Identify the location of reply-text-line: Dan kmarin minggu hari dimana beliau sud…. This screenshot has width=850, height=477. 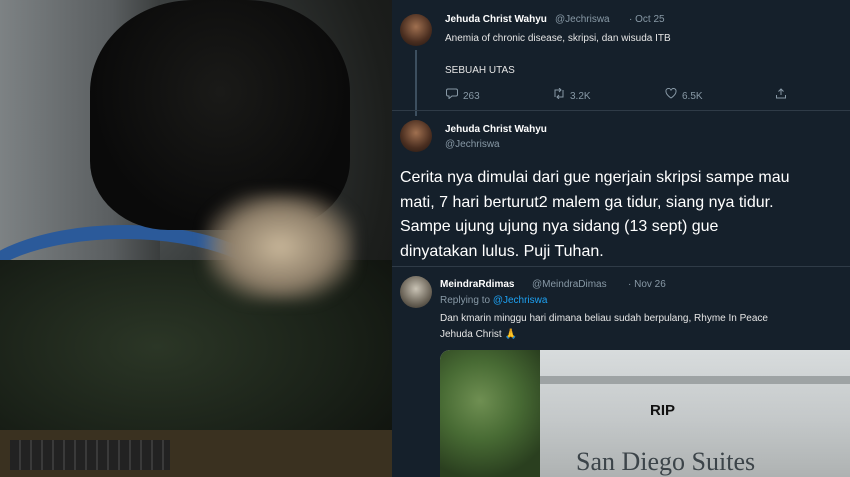
(604, 318).